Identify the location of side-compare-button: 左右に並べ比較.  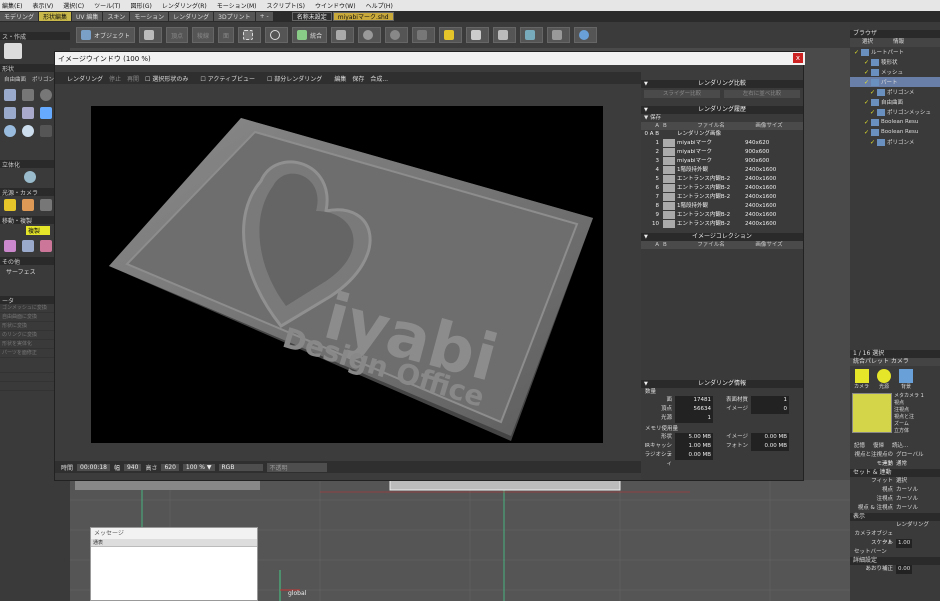
(762, 94).